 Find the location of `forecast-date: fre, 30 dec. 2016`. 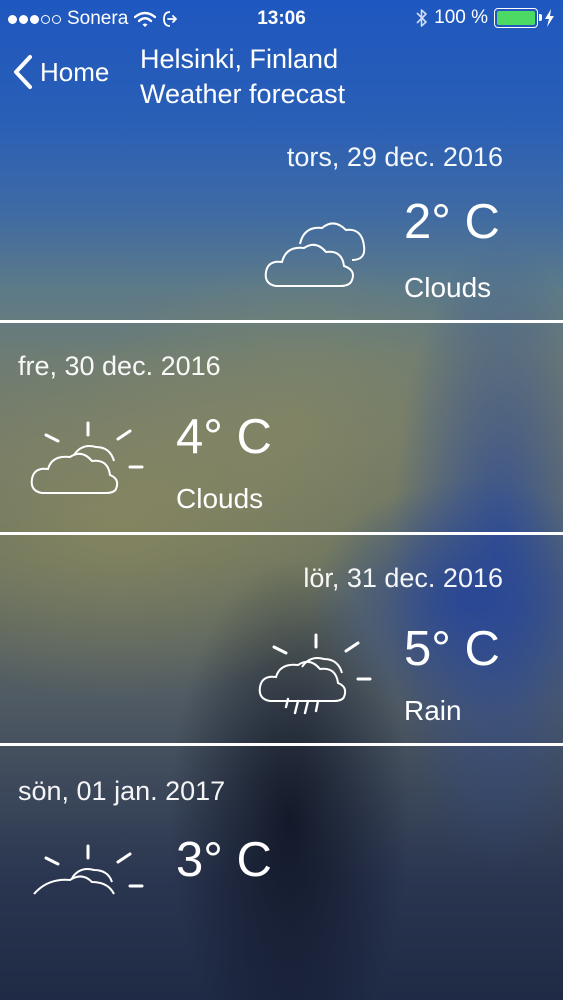

forecast-date: fre, 30 dec. 2016 is located at coordinates (119, 366).